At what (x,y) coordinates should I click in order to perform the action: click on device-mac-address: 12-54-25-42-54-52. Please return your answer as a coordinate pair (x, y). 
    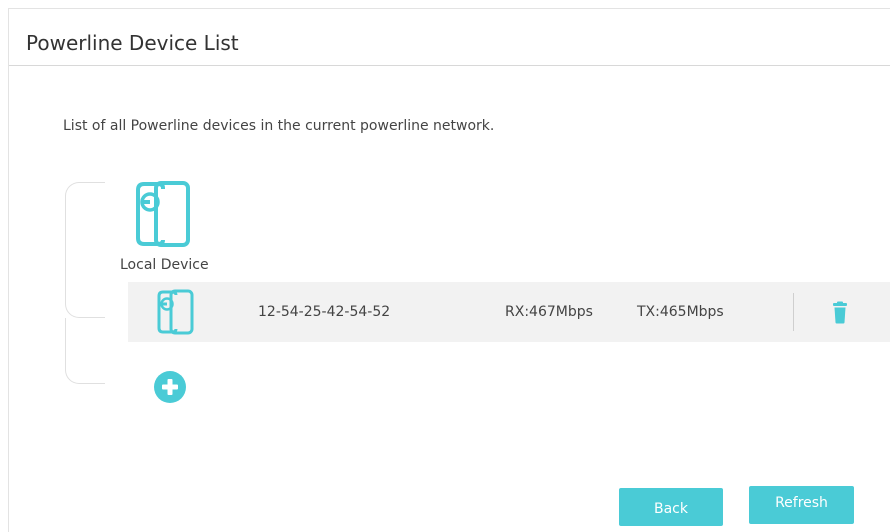
    Looking at the image, I should click on (324, 312).